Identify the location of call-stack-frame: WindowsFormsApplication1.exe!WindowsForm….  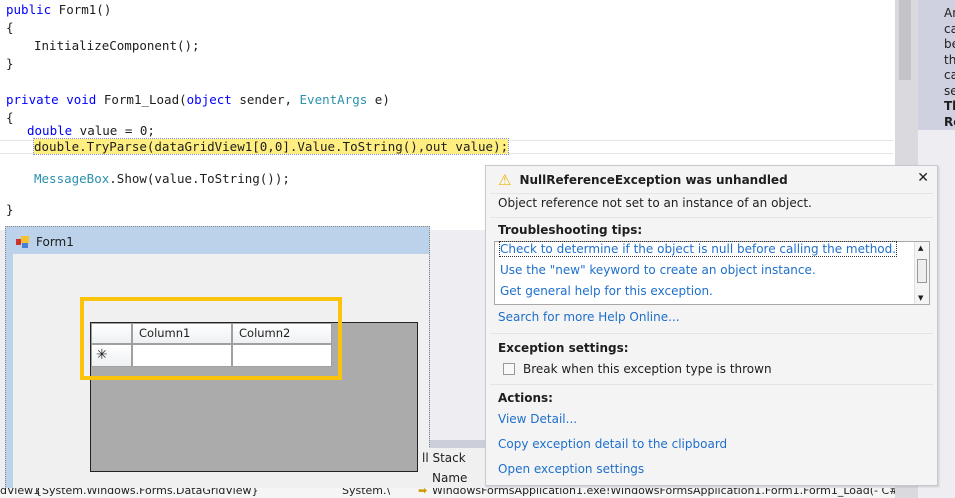
(663, 492).